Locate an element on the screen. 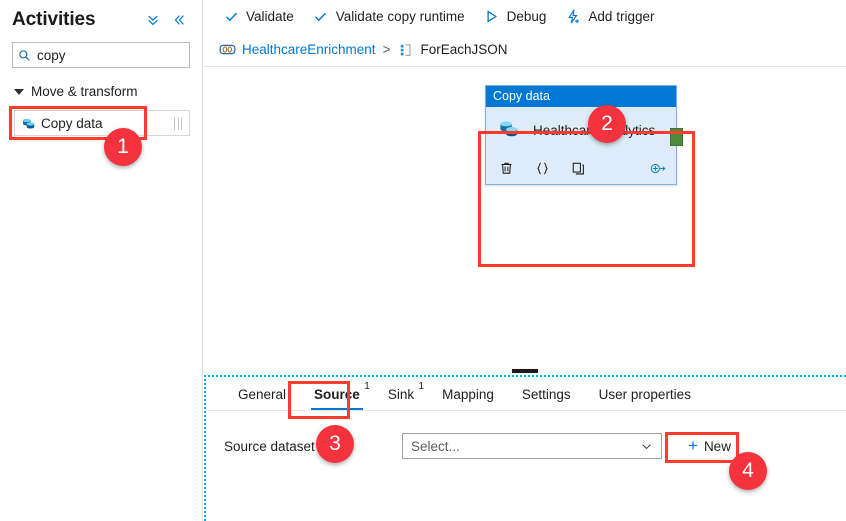  add-output-connection-icon is located at coordinates (658, 168).